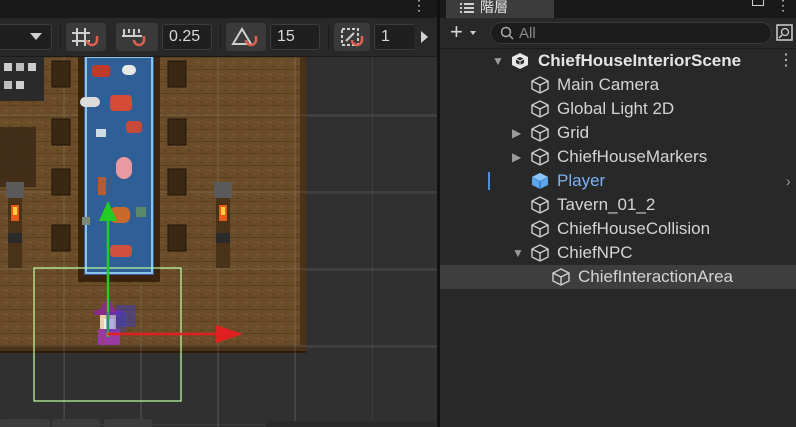  I want to click on scale-snap-icon, so click(352, 37).